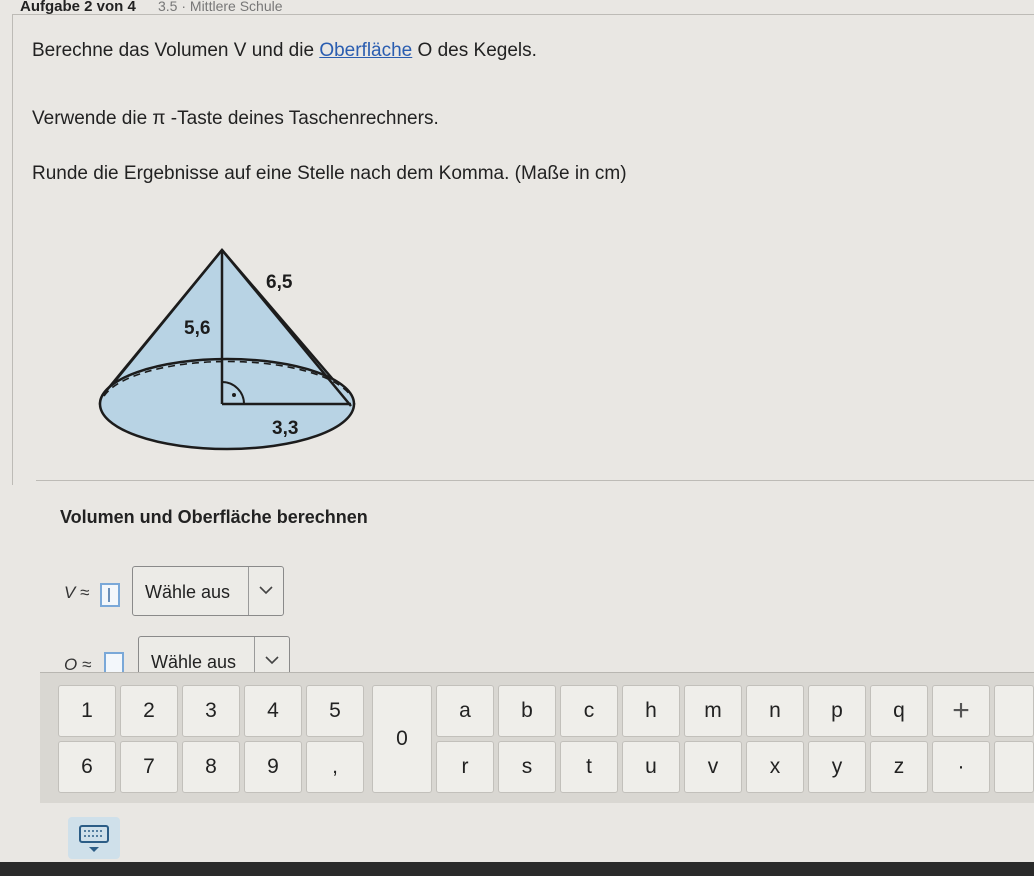  Describe the element at coordinates (465, 711) in the screenshot. I see `key-a: a` at that location.